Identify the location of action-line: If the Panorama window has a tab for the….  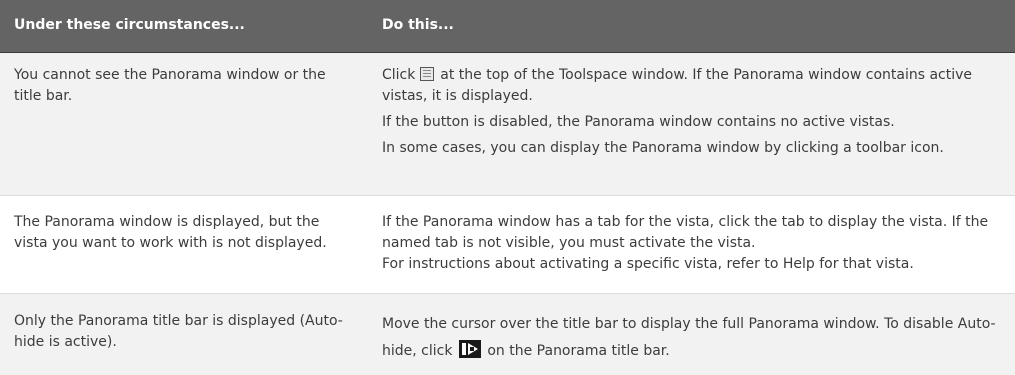
(685, 232).